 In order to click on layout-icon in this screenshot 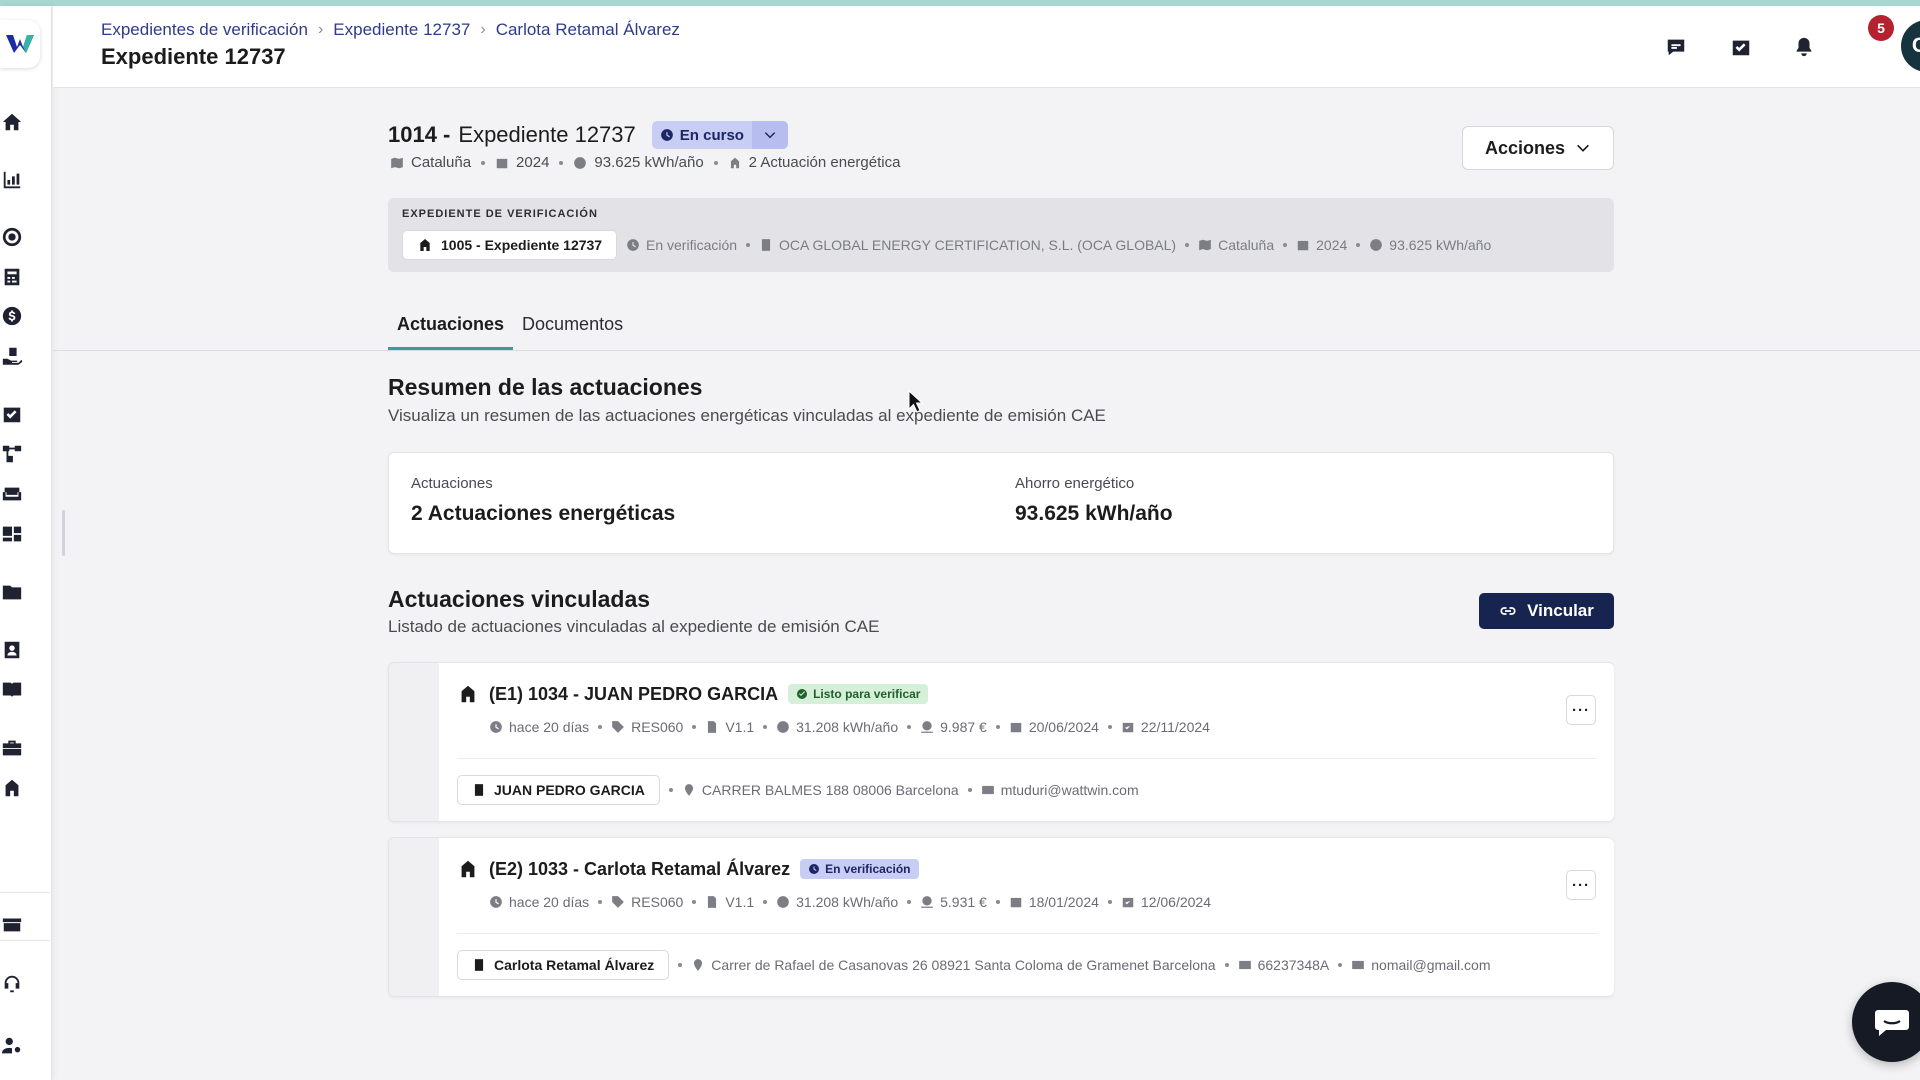, I will do `click(12, 534)`.